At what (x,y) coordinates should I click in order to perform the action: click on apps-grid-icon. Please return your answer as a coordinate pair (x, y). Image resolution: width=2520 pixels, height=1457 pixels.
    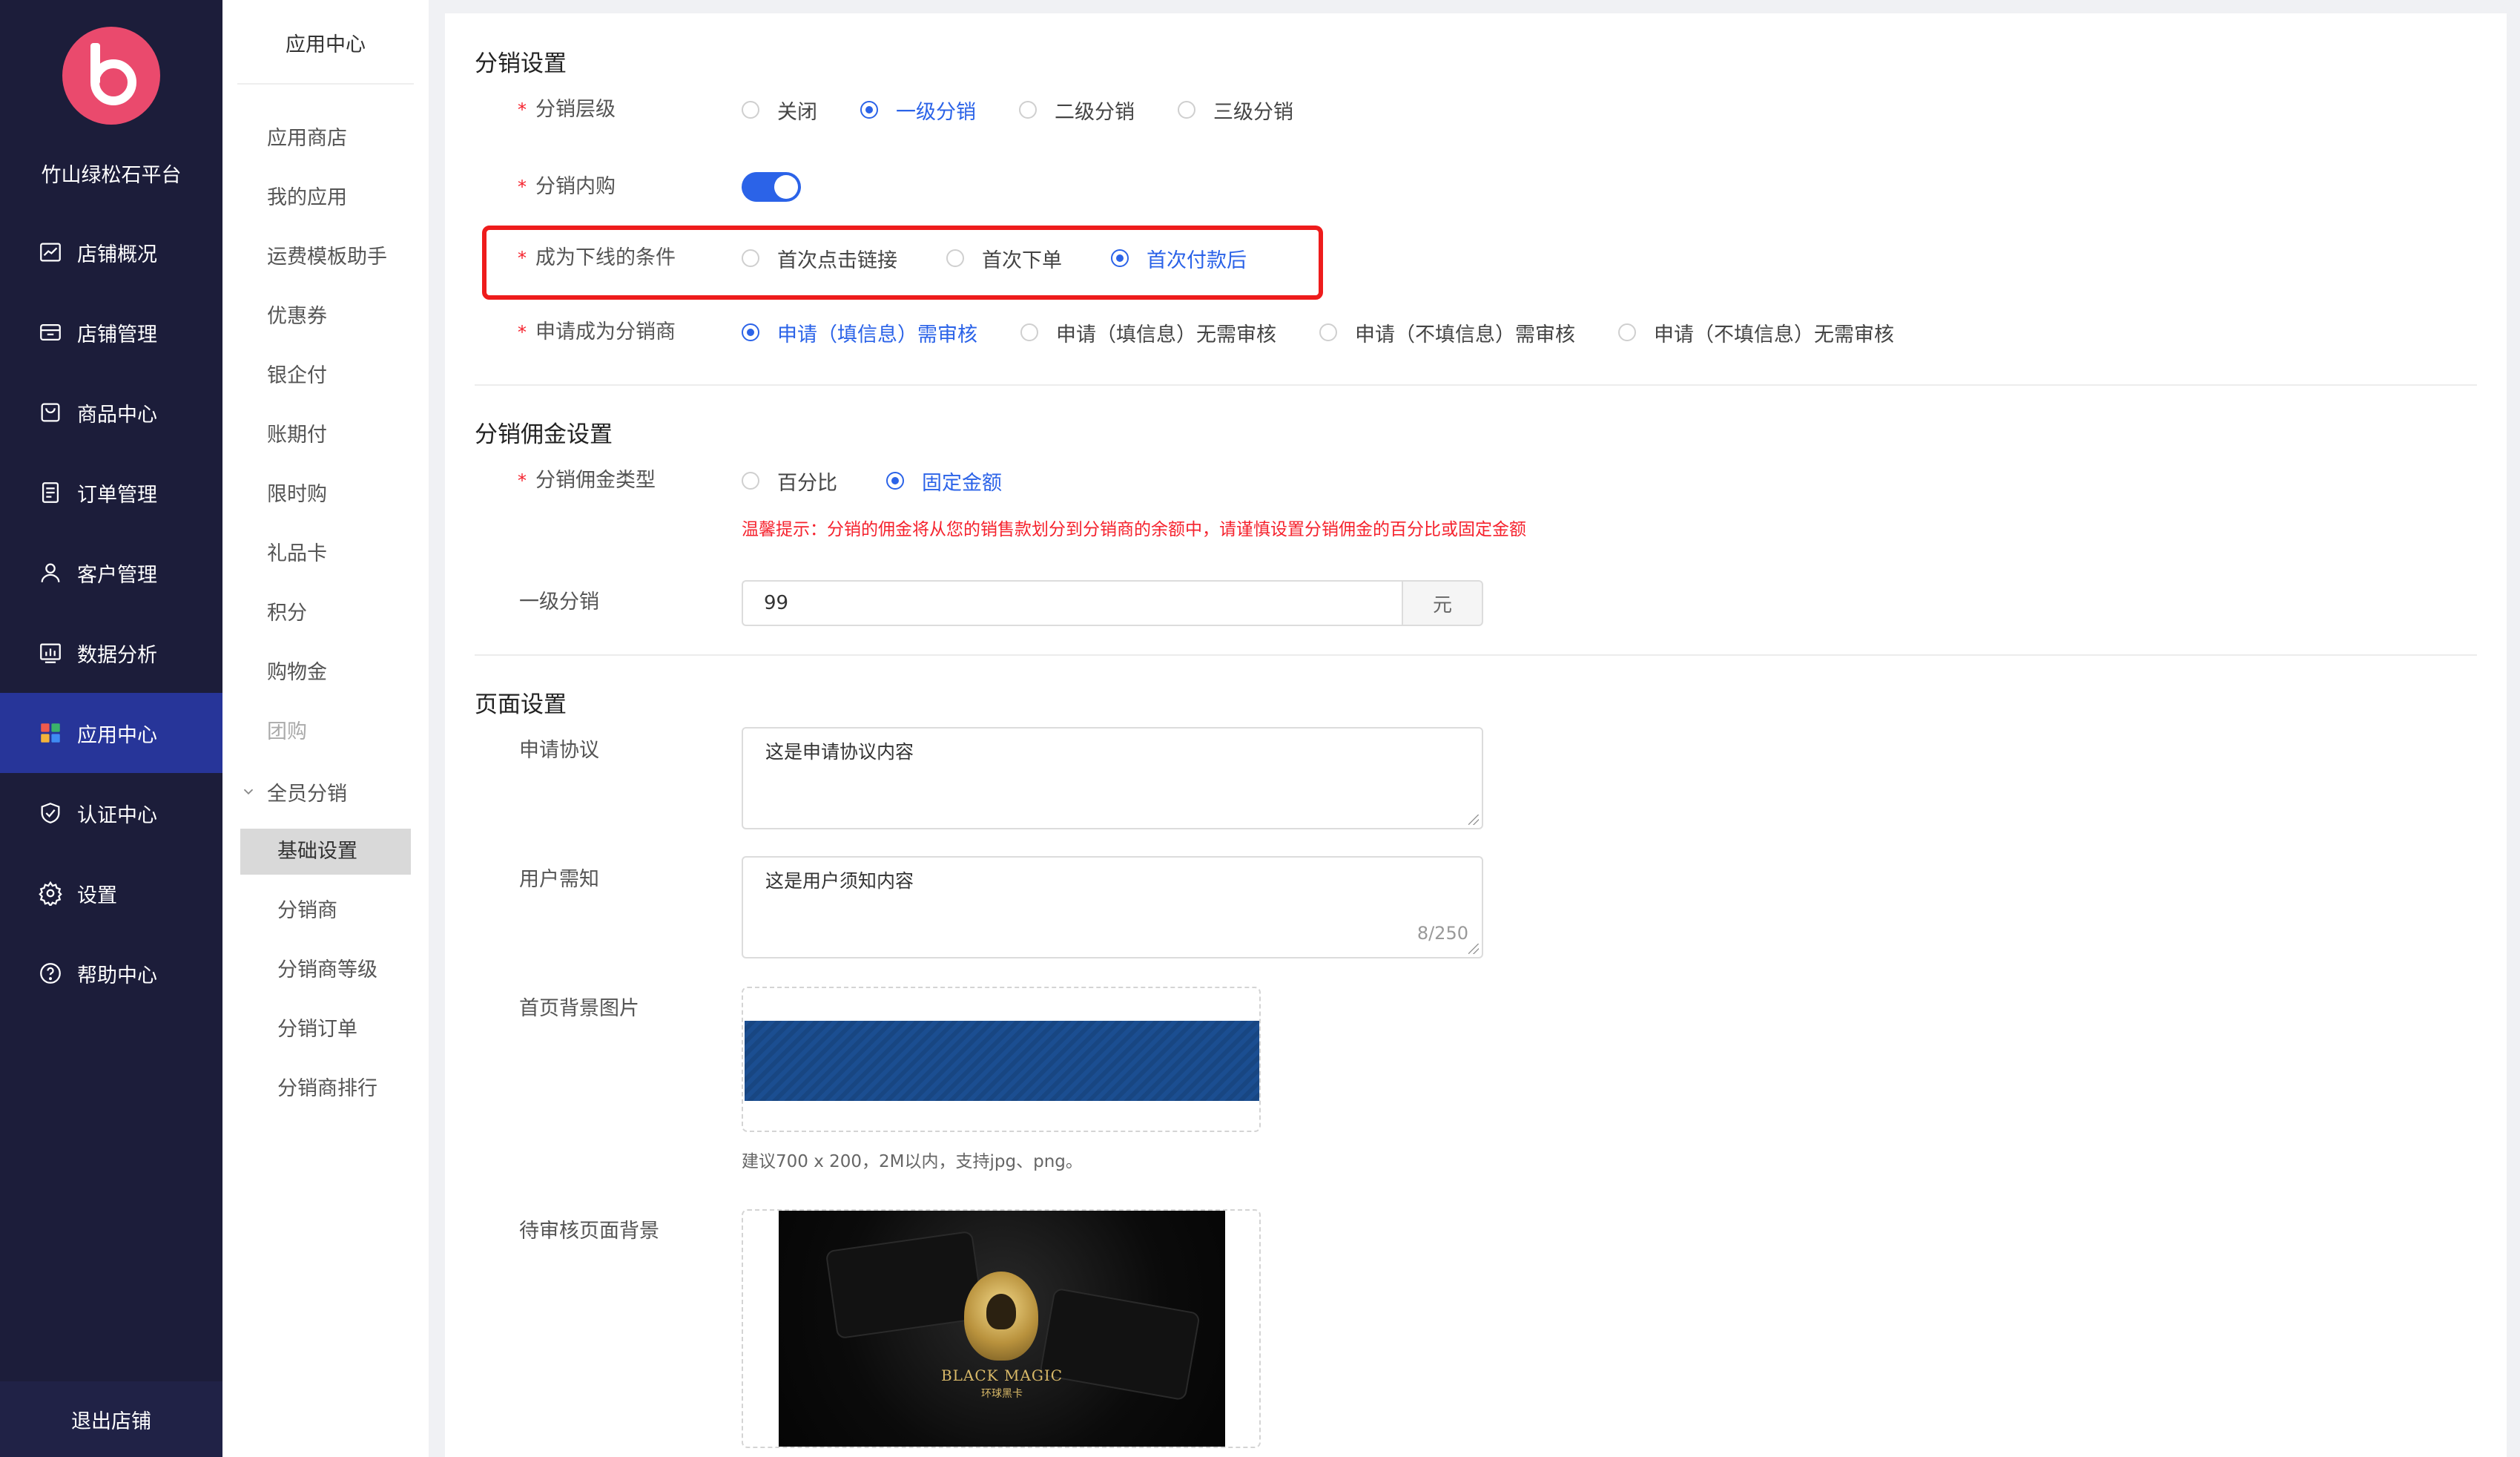
    Looking at the image, I should click on (50, 733).